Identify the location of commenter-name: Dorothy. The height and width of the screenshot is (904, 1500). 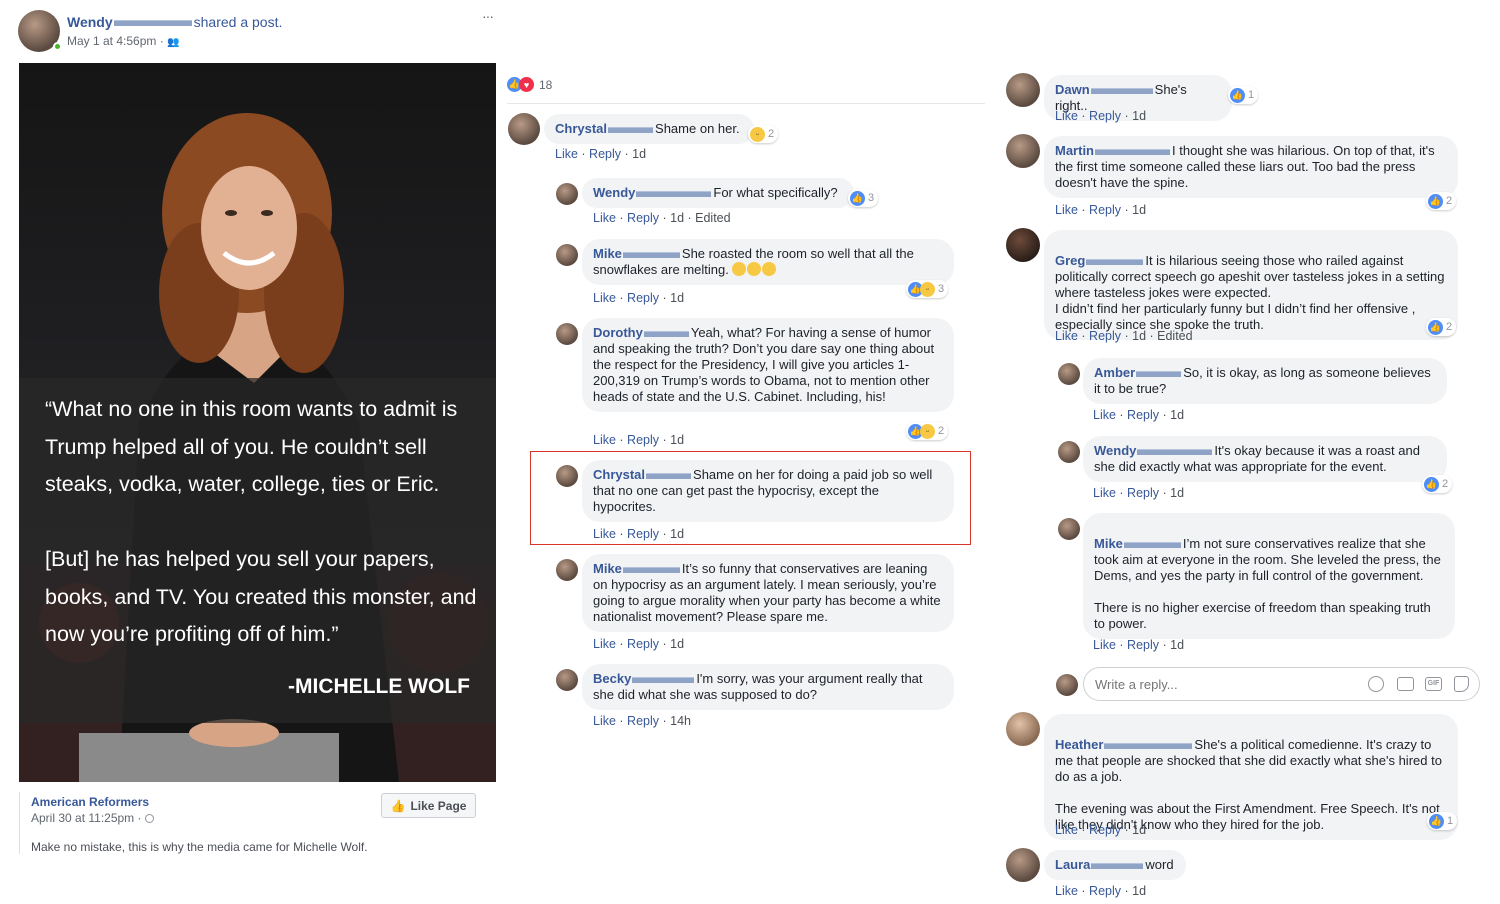
(618, 332).